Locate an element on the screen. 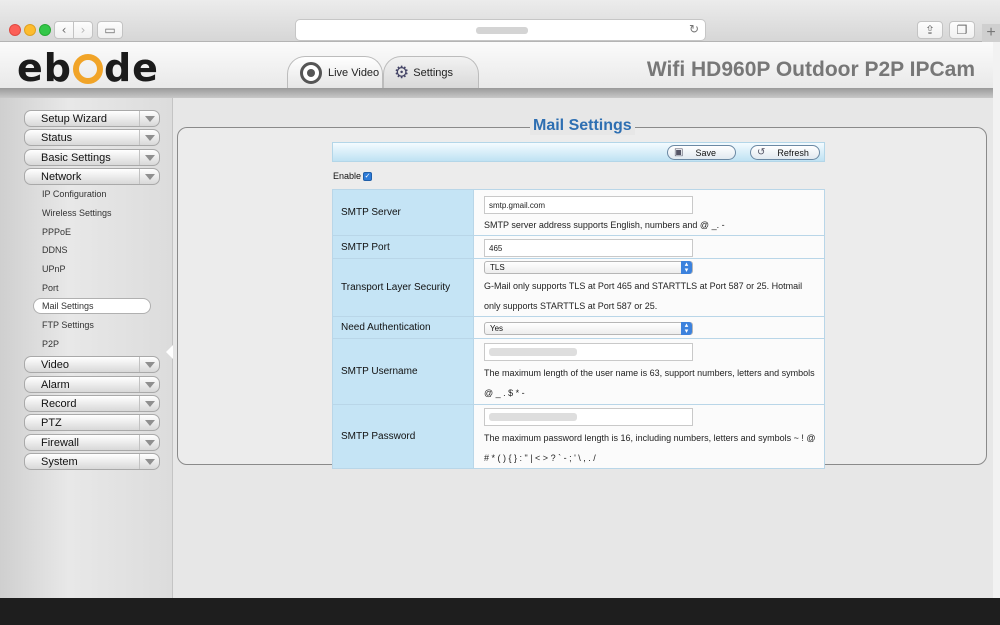 This screenshot has height=625, width=1000. new-tab-button: + is located at coordinates (991, 33).